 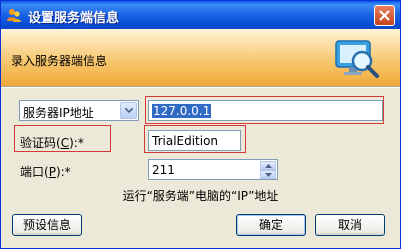 I want to click on dropdown-button, so click(x=128, y=110).